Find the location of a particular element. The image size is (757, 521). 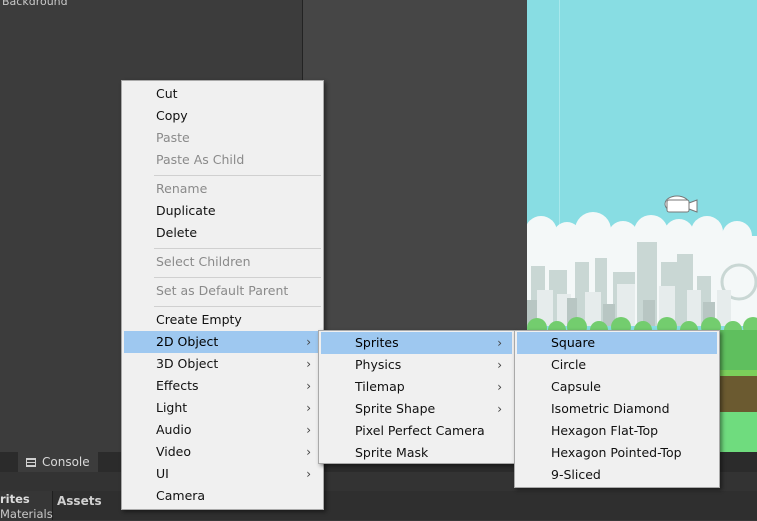

menu-item-label: Select Children is located at coordinates (203, 261).